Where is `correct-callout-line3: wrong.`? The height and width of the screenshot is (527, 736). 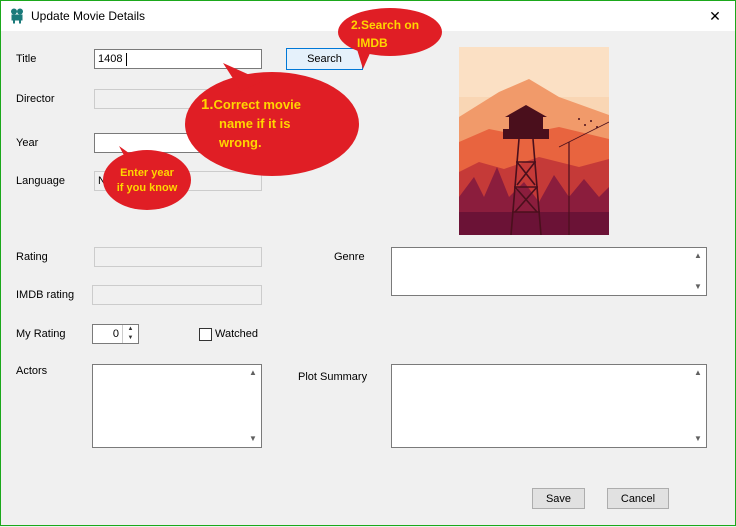 correct-callout-line3: wrong. is located at coordinates (240, 142).